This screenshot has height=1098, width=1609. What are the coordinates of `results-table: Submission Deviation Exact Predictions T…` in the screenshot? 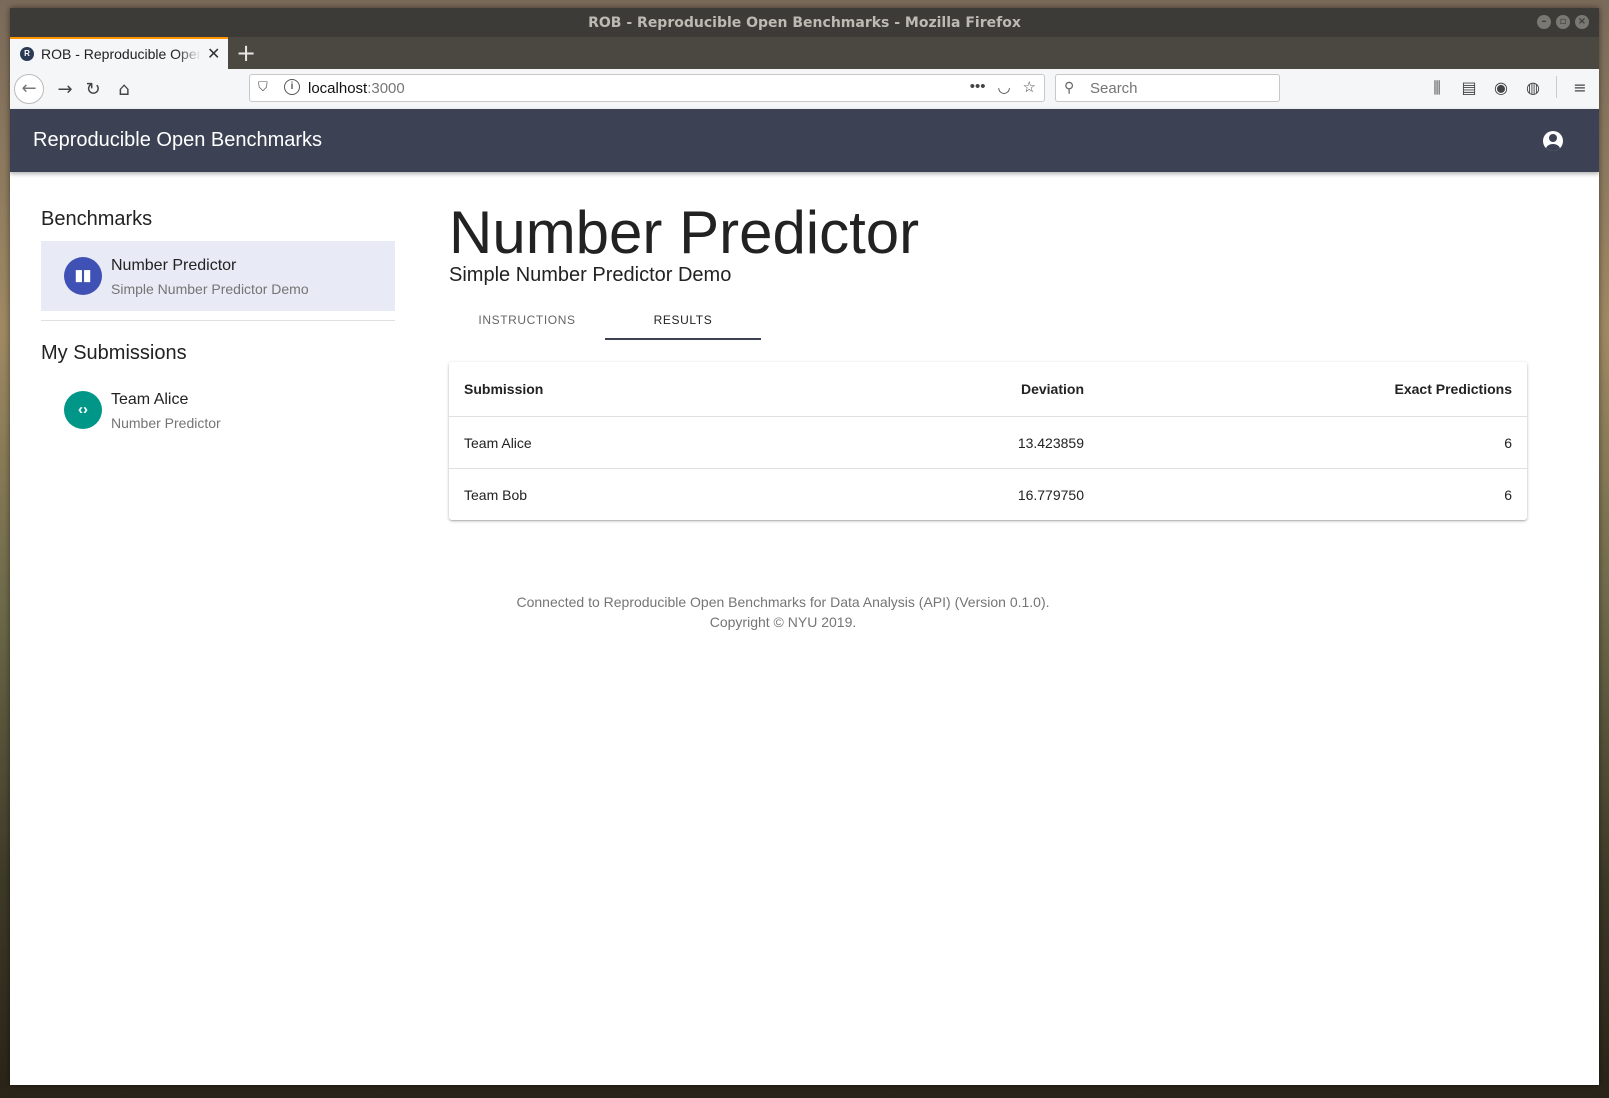 It's located at (988, 441).